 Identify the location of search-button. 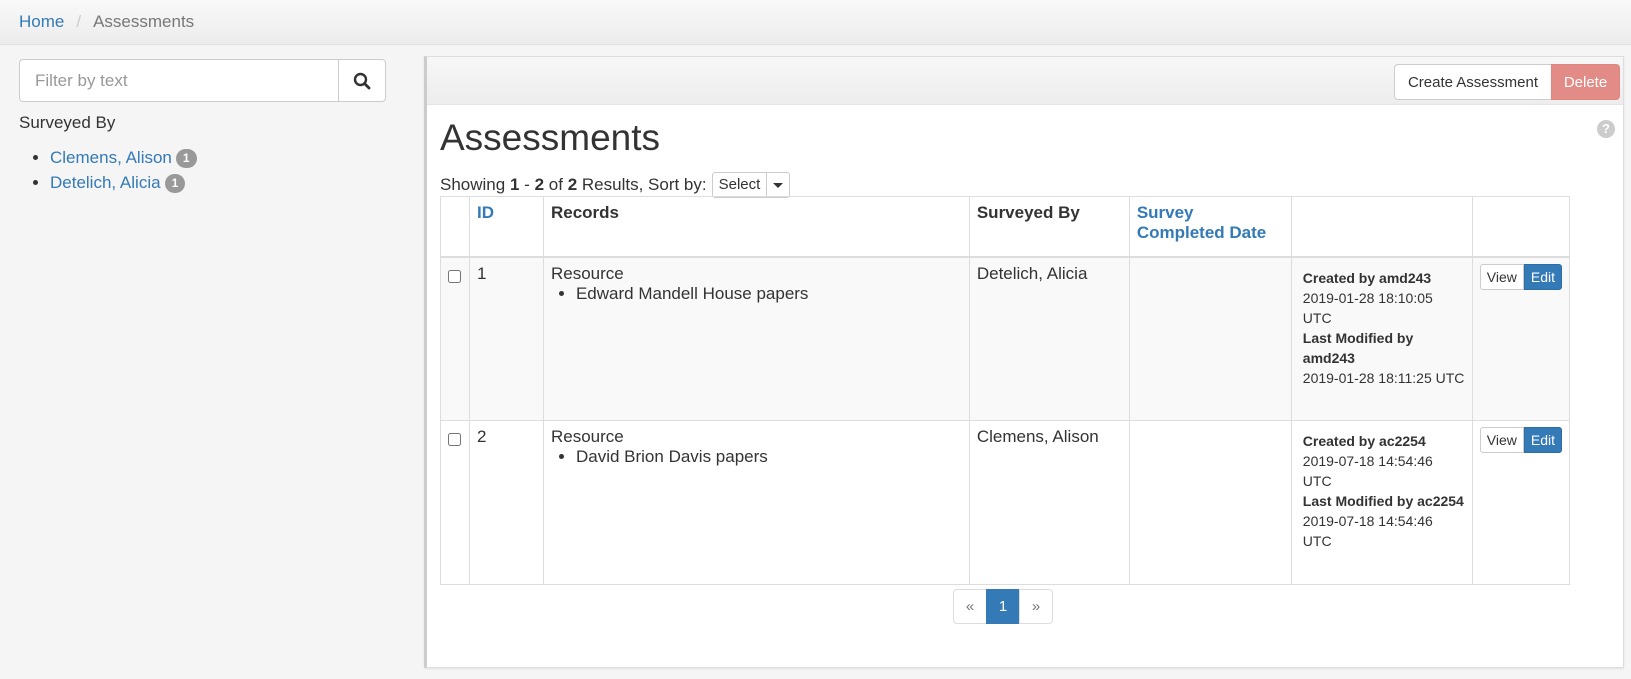
(362, 80).